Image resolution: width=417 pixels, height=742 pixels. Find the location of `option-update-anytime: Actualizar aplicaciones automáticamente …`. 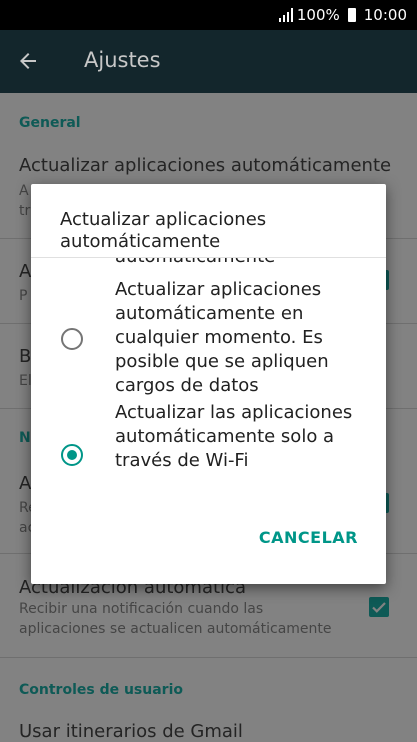

option-update-anytime: Actualizar aplicaciones automáticamente … is located at coordinates (208, 338).